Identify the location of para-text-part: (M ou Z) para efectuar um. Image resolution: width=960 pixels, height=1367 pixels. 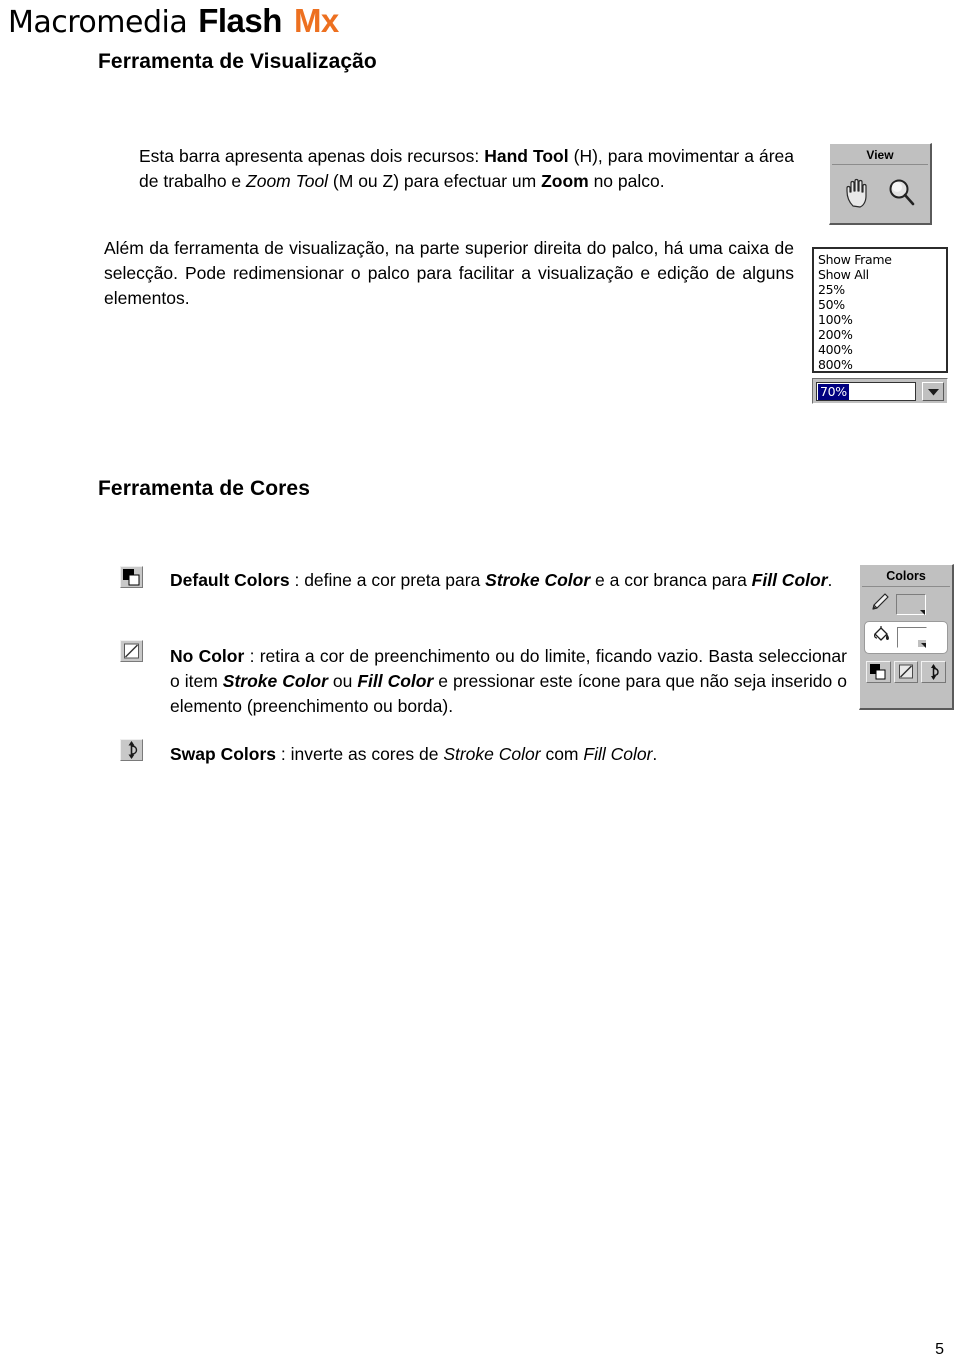
(435, 181).